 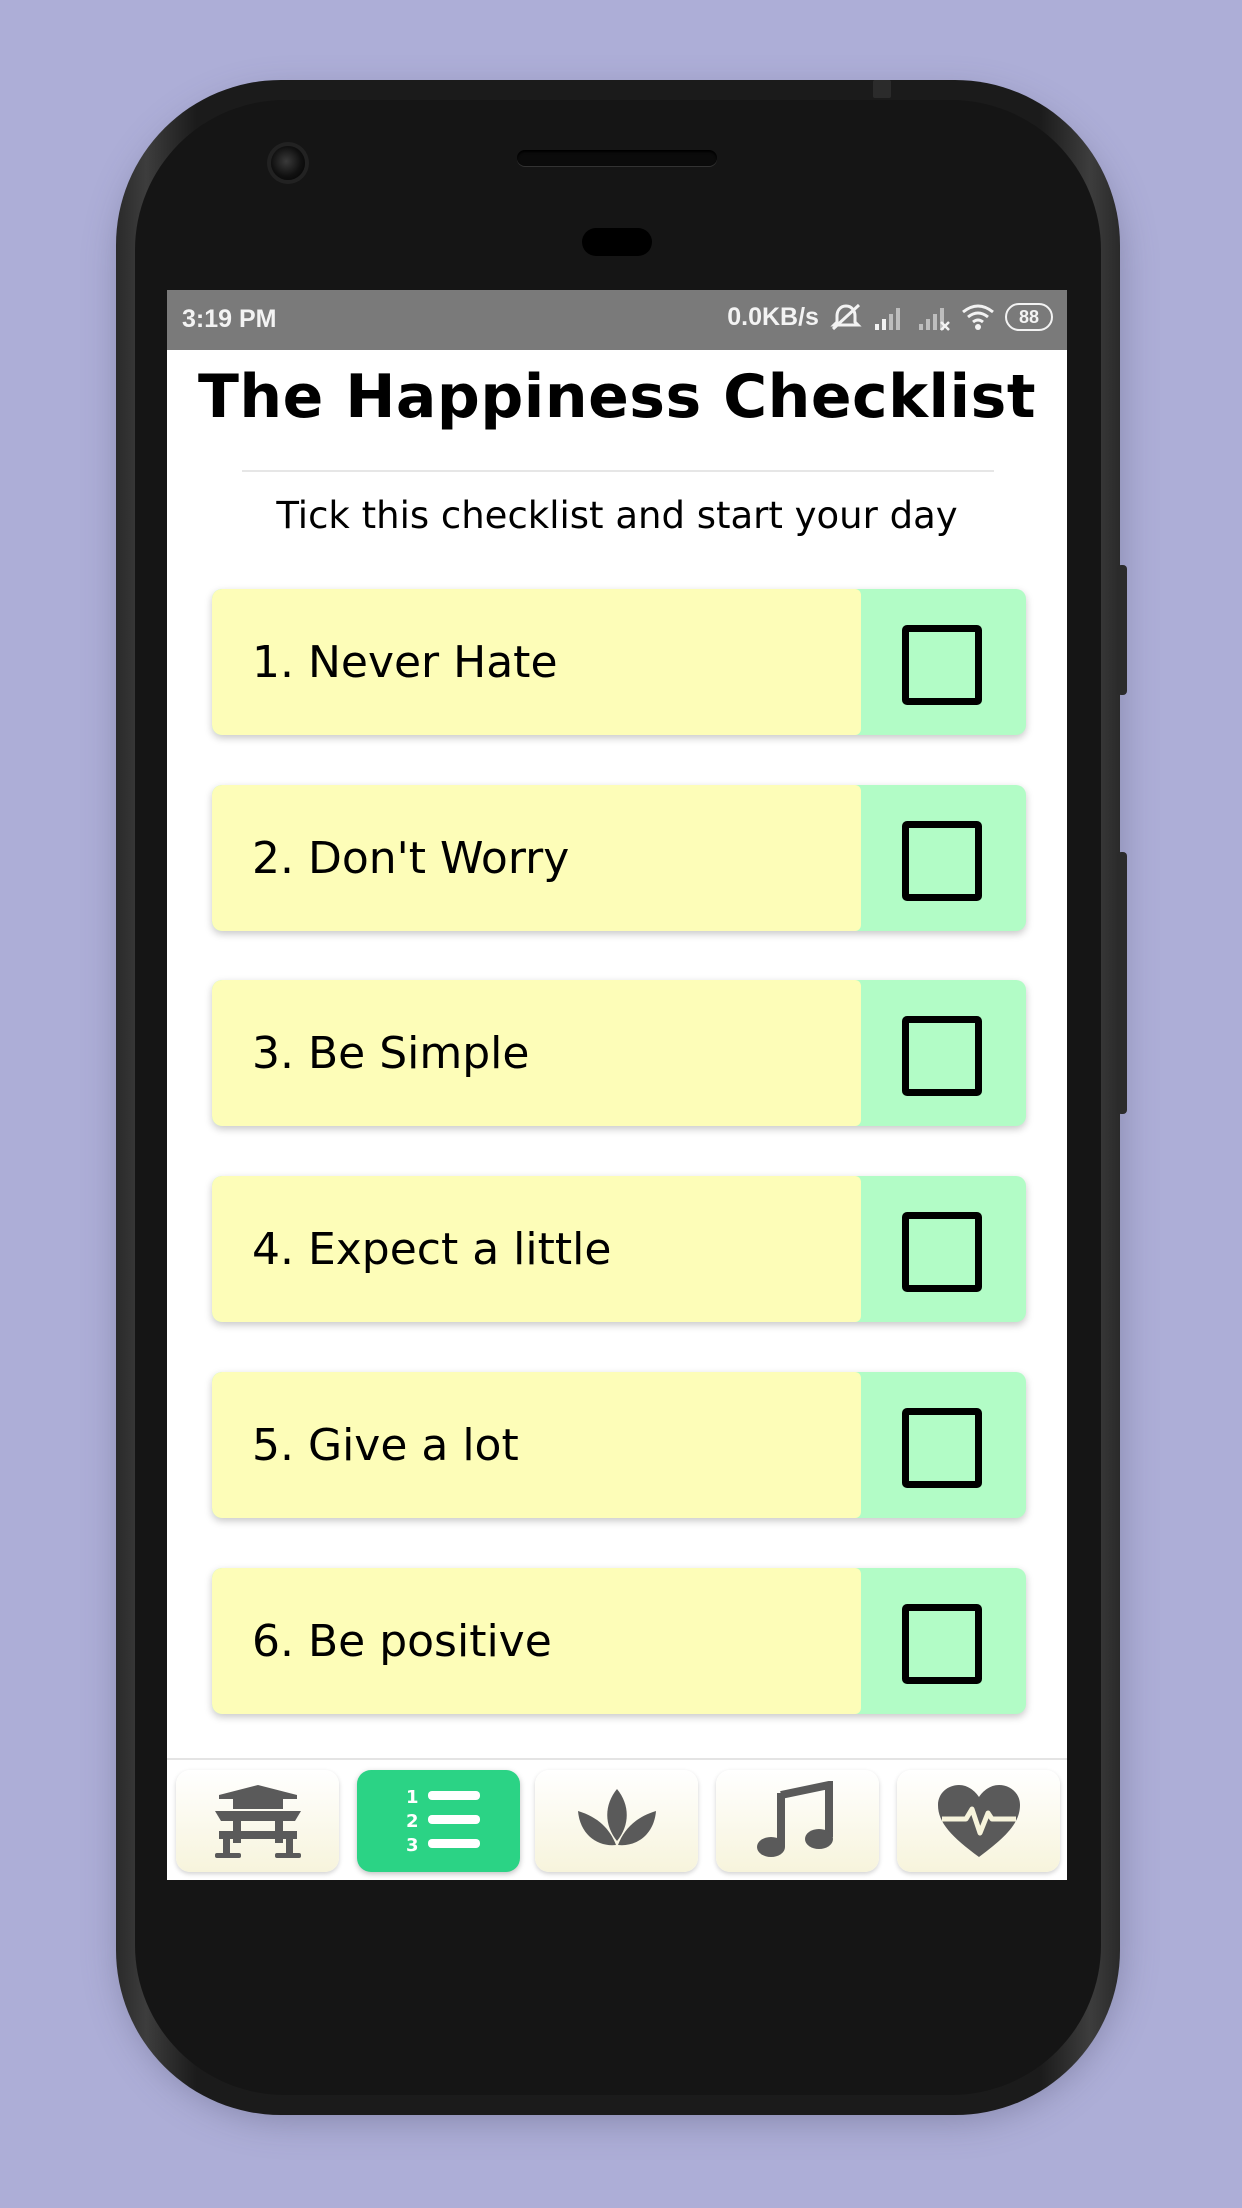 I want to click on checklist-item: 2. Don't Worry, so click(x=619, y=858).